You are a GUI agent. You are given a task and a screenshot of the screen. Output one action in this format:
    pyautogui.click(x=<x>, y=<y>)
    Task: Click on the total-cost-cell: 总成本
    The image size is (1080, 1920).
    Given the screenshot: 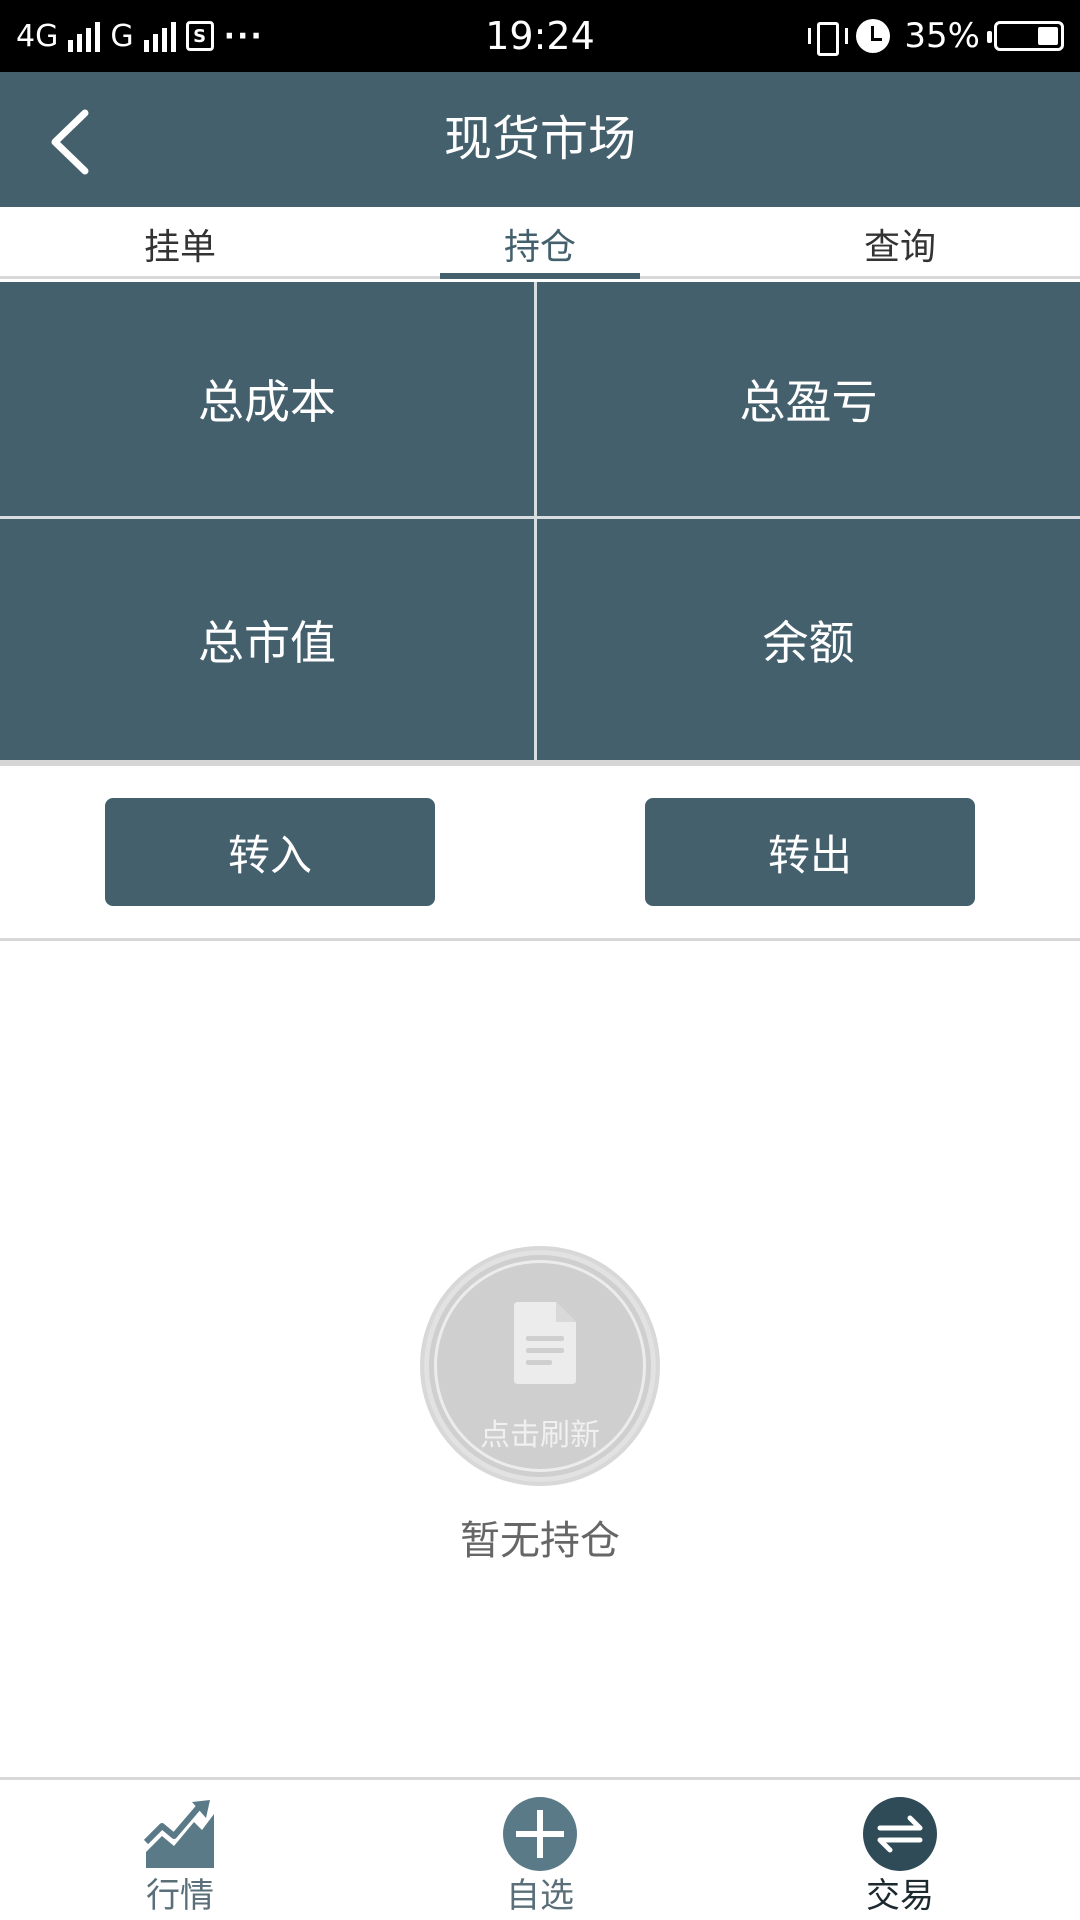 What is the action you would take?
    pyautogui.click(x=268, y=400)
    